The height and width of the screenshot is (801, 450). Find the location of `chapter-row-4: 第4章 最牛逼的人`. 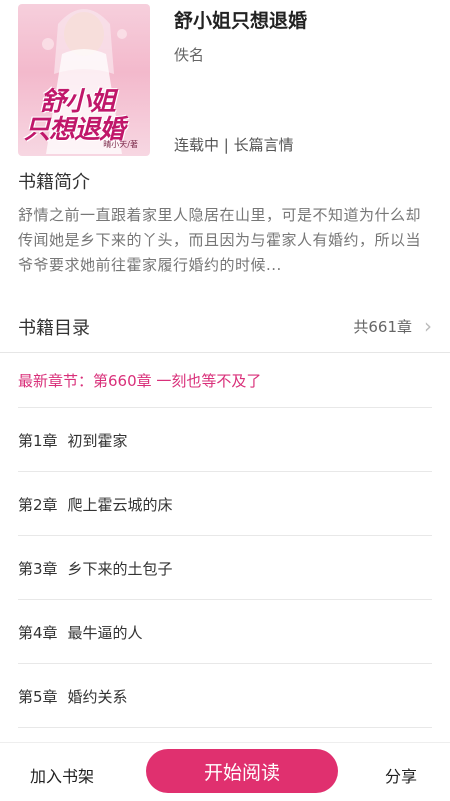

chapter-row-4: 第4章 最牛逼的人 is located at coordinates (225, 632).